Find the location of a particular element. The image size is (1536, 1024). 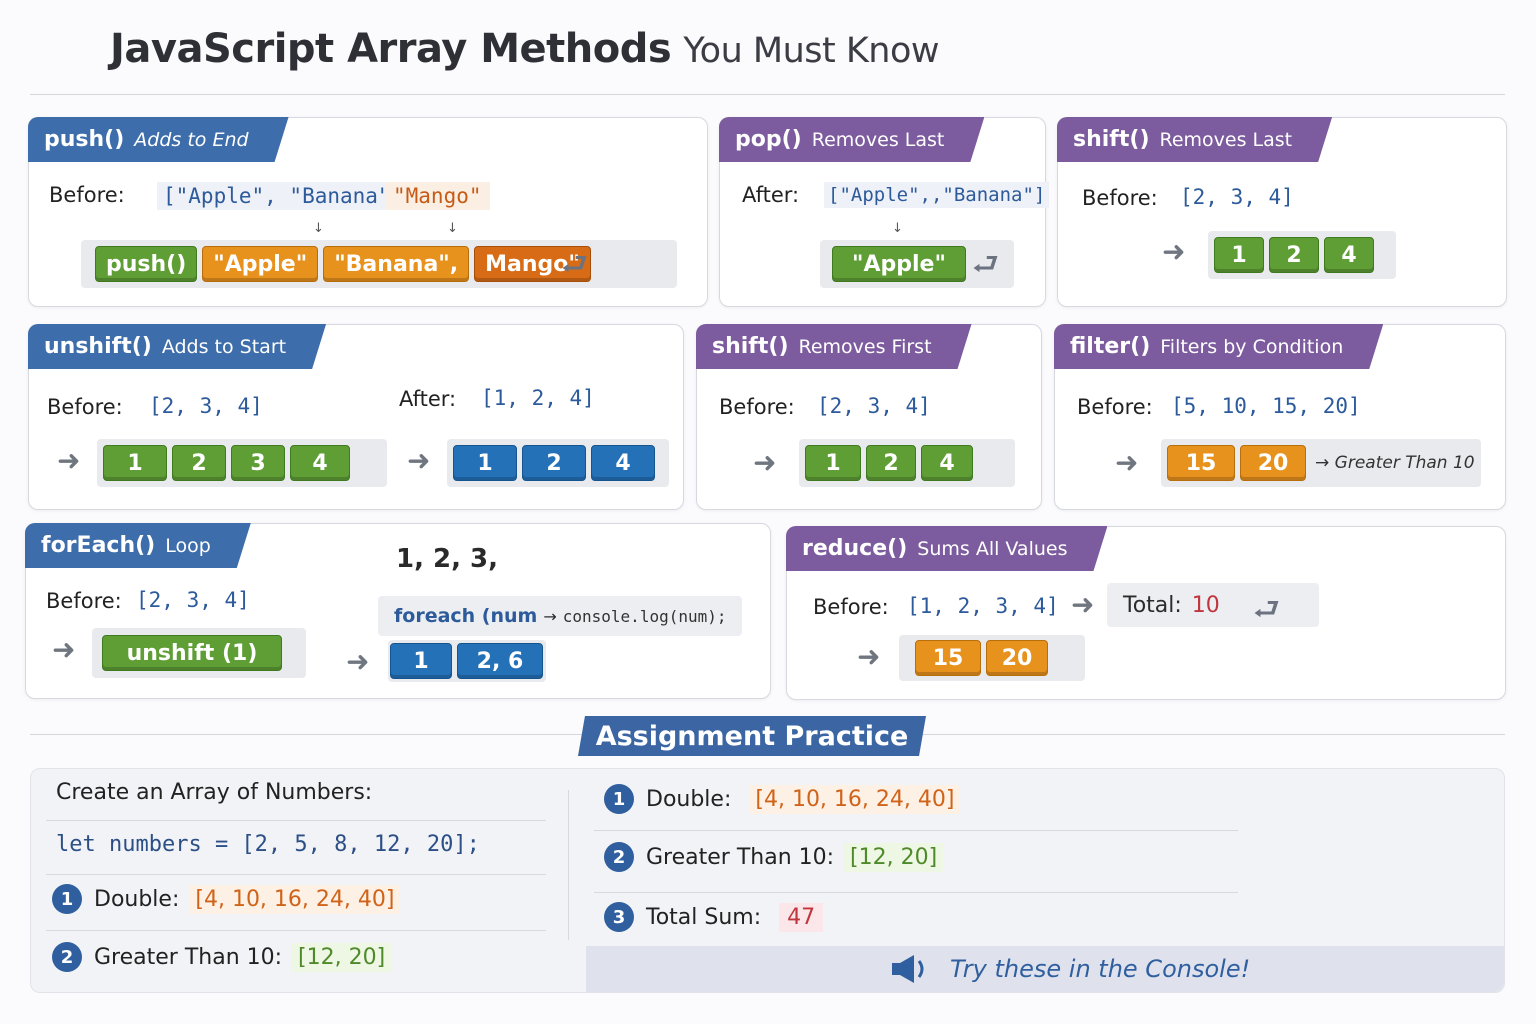

shift2-before-label: Before: is located at coordinates (757, 407).